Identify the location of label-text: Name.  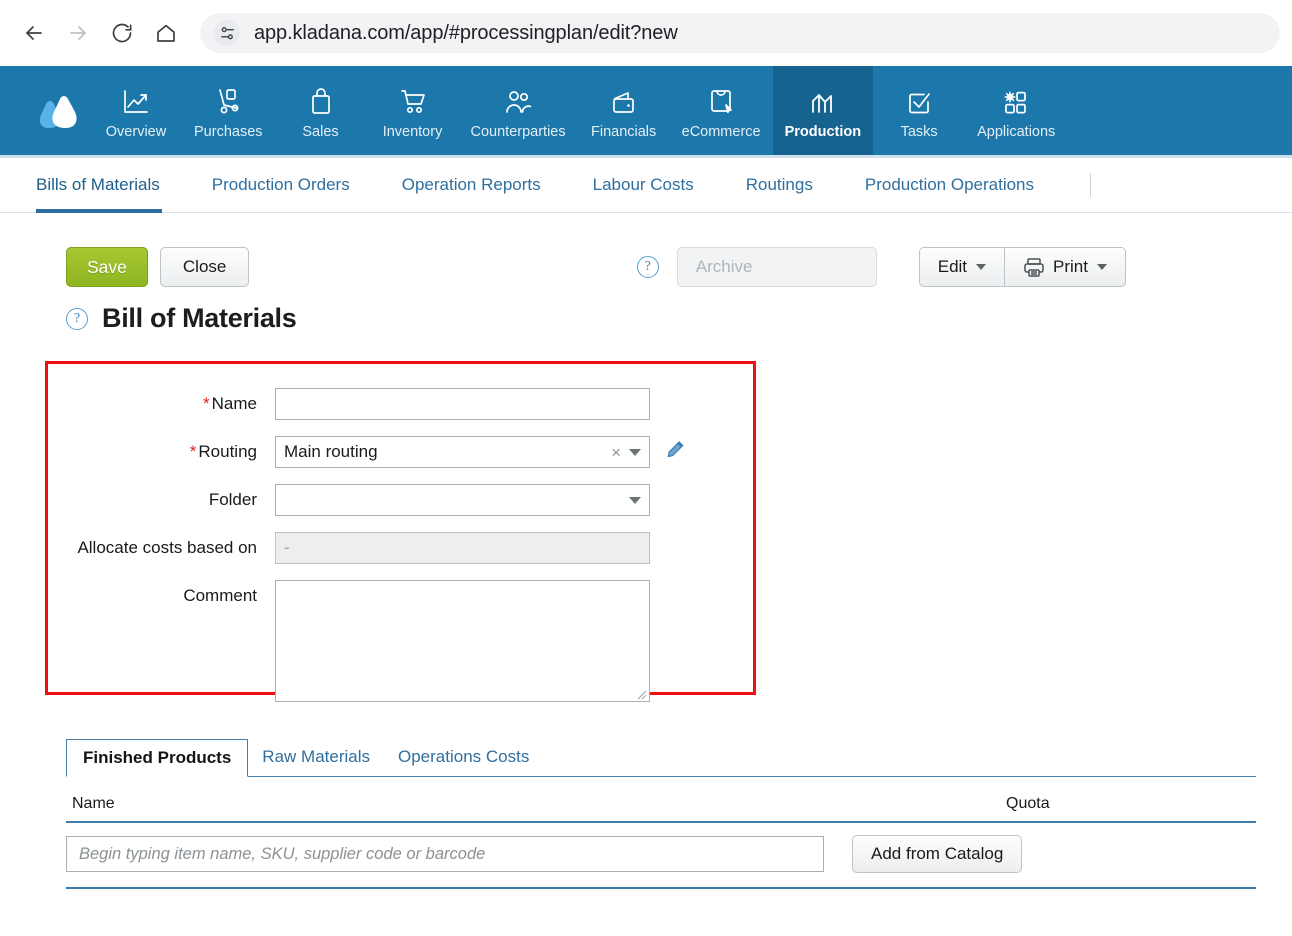
(234, 403).